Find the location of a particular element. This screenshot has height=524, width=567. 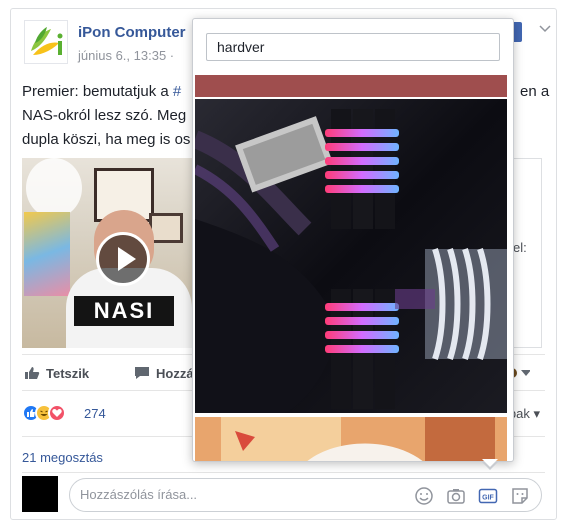

svg-text: GIF is located at coordinates (488, 498).